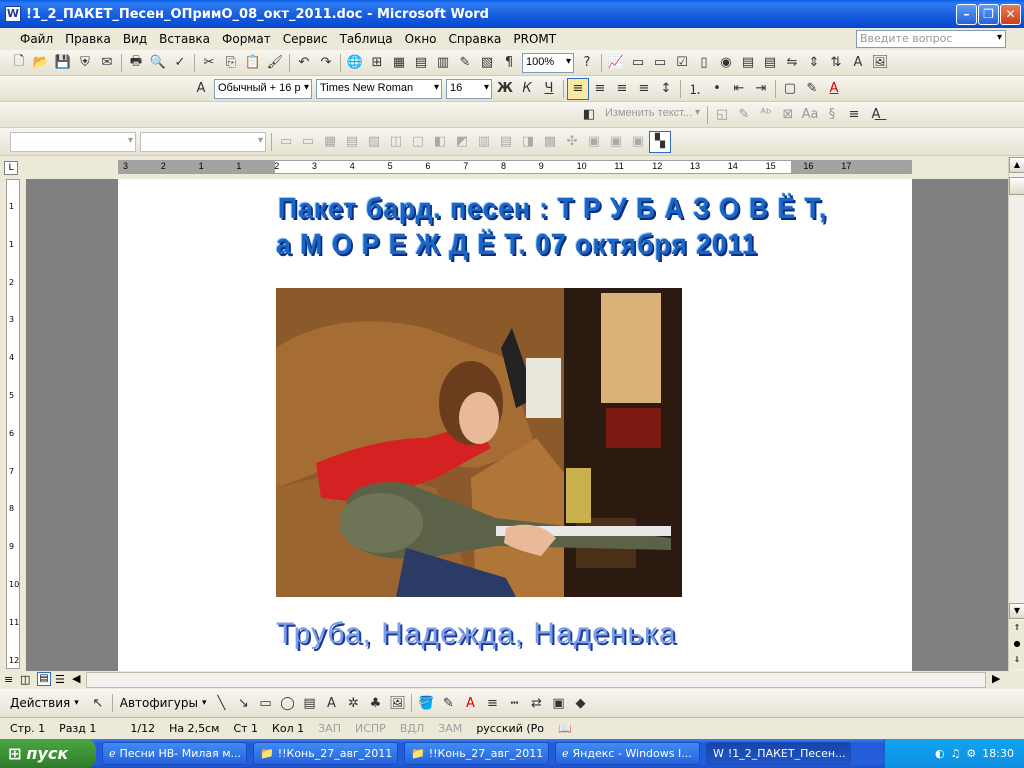 The width and height of the screenshot is (1024, 768). What do you see at coordinates (40, 703) in the screenshot?
I see `actions-menu: Действия` at bounding box center [40, 703].